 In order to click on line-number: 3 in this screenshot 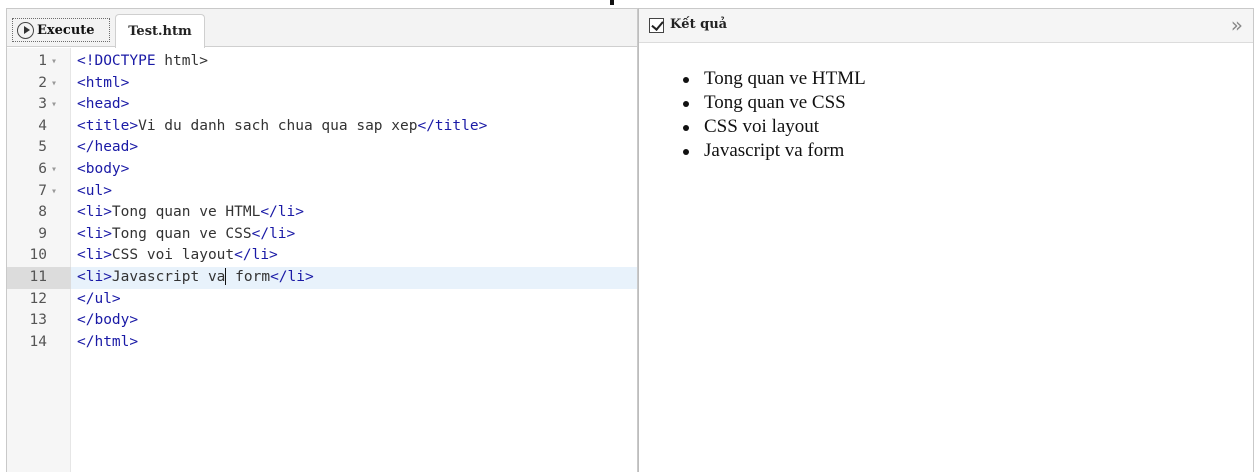, I will do `click(42, 104)`.